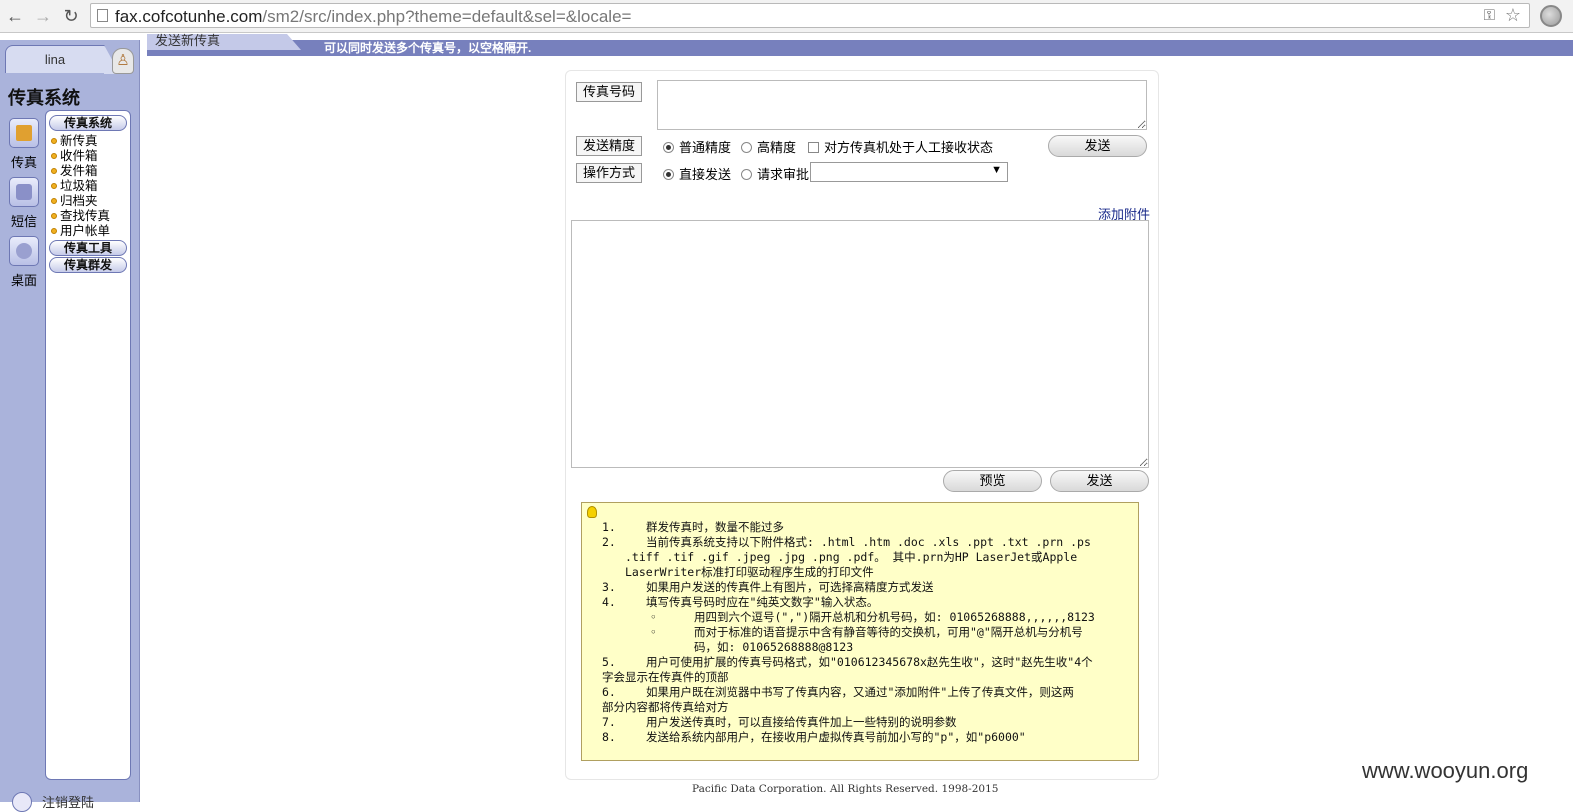 This screenshot has height=812, width=1573. I want to click on note-subitem: ◦ 而对于标准的语音提示中含有静音等待的交换机，可用"@"隔开总机与分机号, so click(866, 632).